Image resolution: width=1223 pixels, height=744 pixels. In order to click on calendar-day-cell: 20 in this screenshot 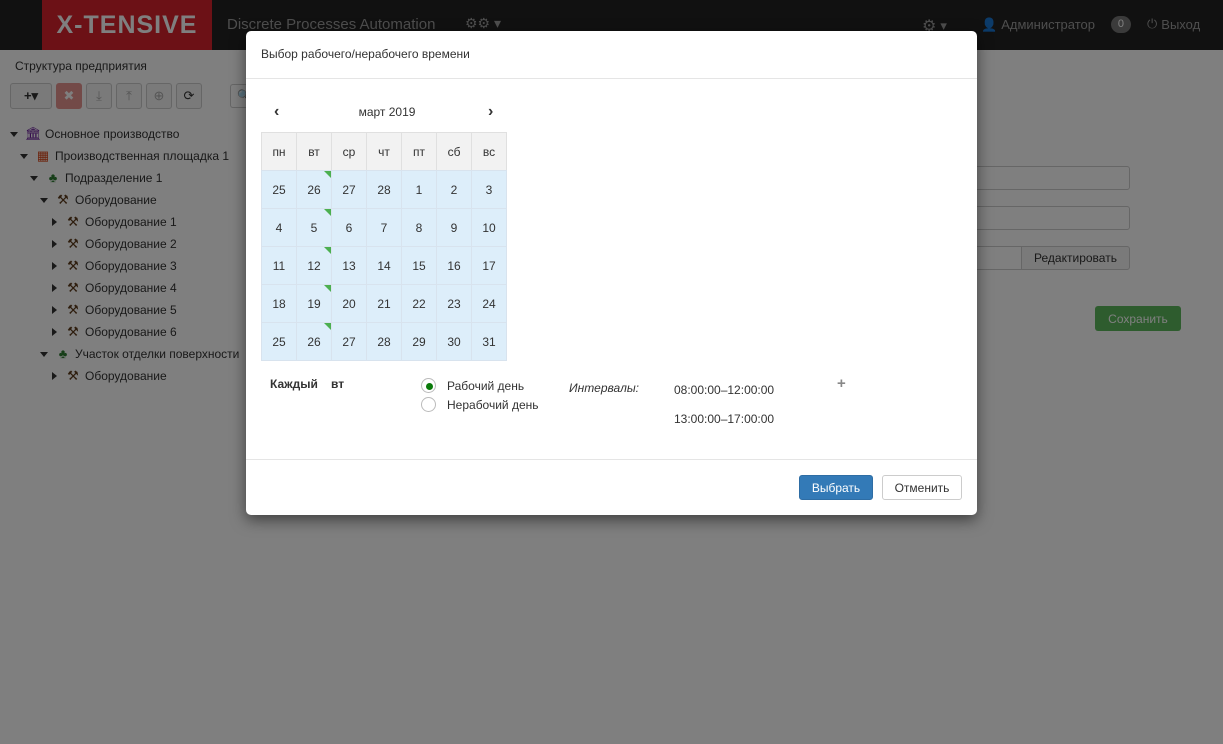, I will do `click(349, 303)`.